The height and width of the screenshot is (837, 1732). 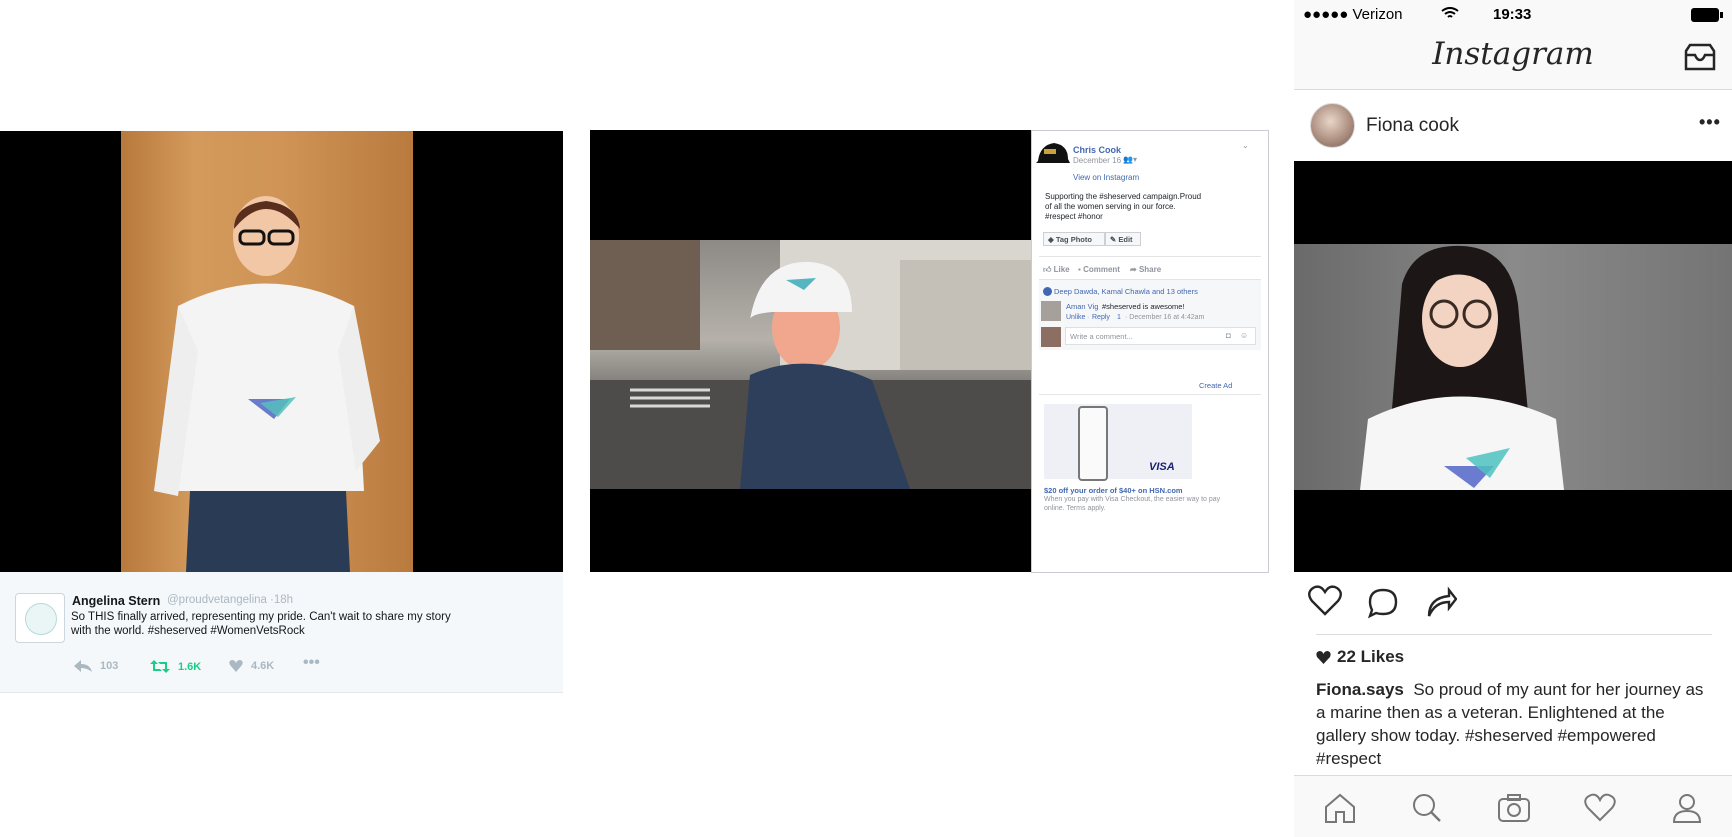 What do you see at coordinates (1340, 808) in the screenshot?
I see `home-icon` at bounding box center [1340, 808].